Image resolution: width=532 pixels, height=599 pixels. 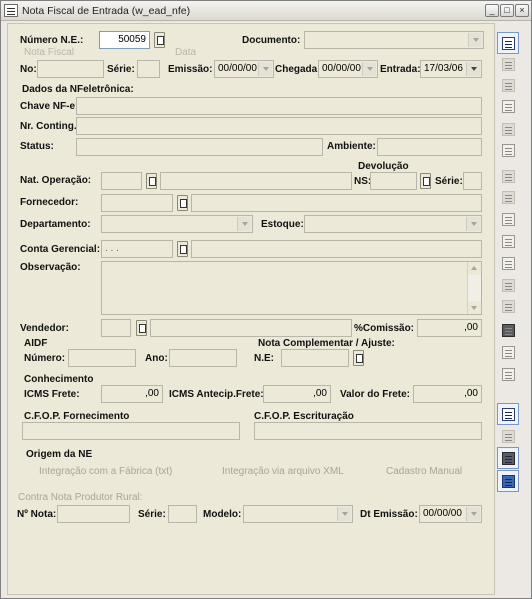 What do you see at coordinates (449, 328) in the screenshot?
I see `comissao-input: ,00` at bounding box center [449, 328].